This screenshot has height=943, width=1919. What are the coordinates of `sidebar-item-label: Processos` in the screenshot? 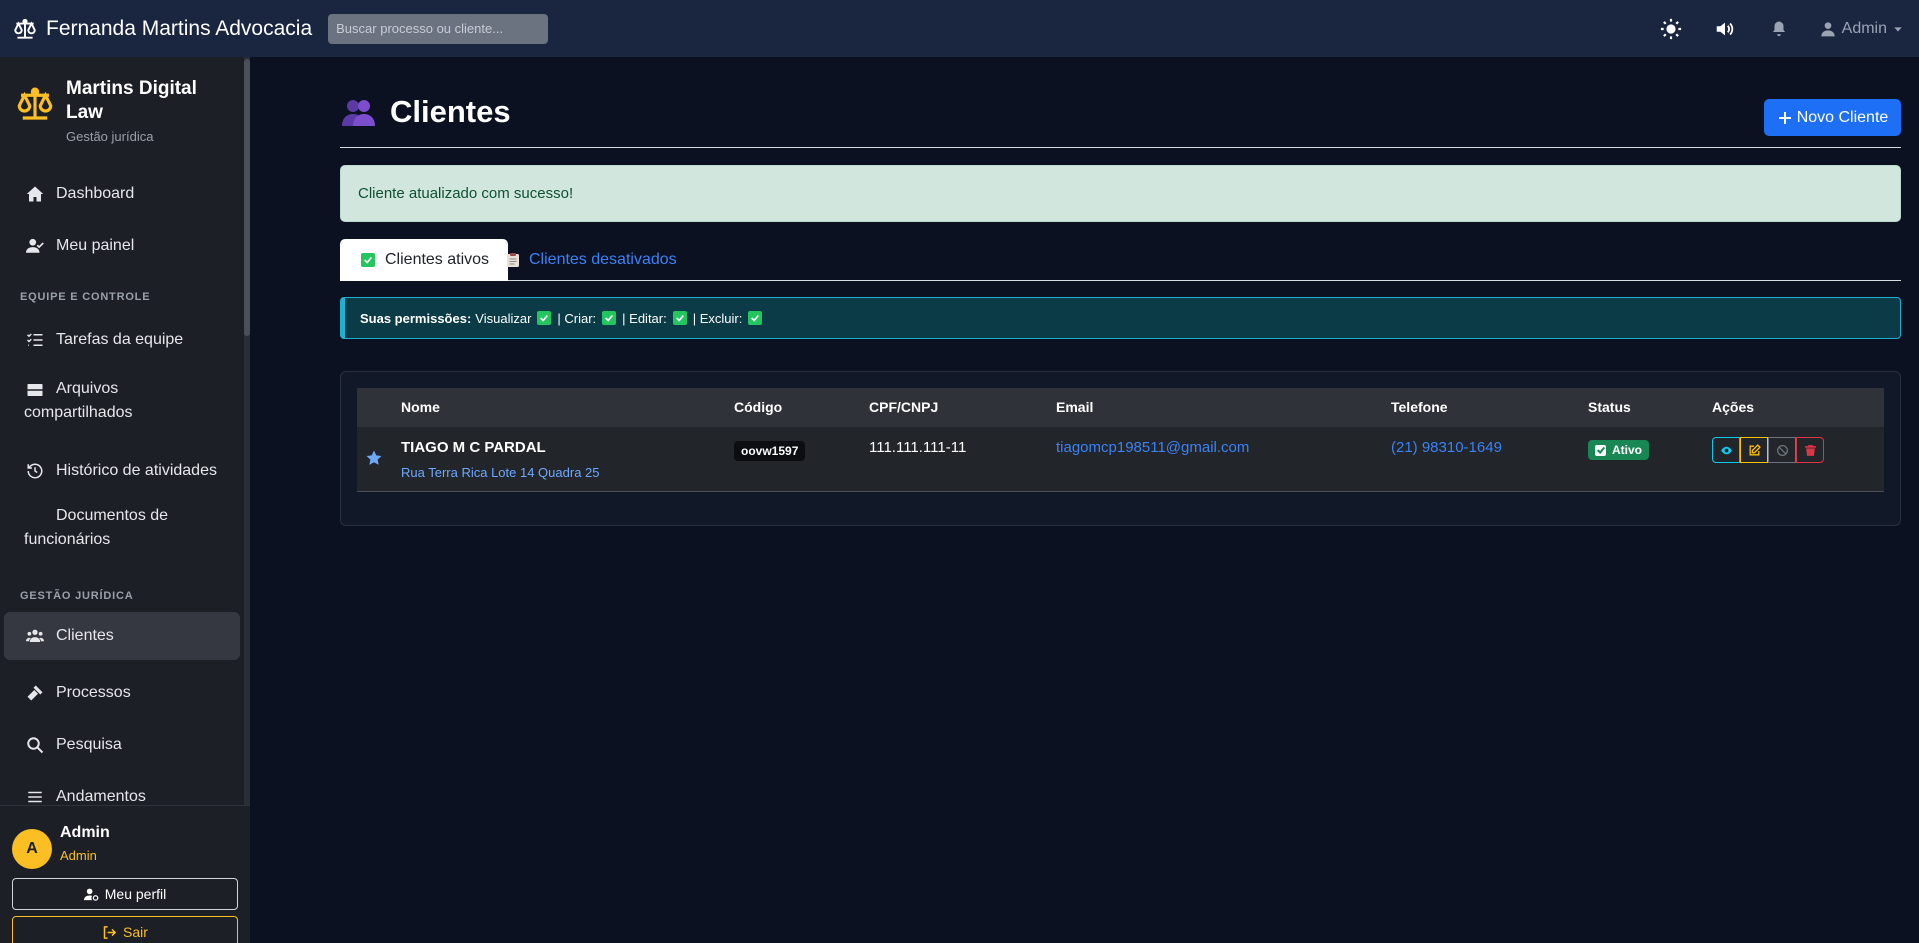 It's located at (93, 692).